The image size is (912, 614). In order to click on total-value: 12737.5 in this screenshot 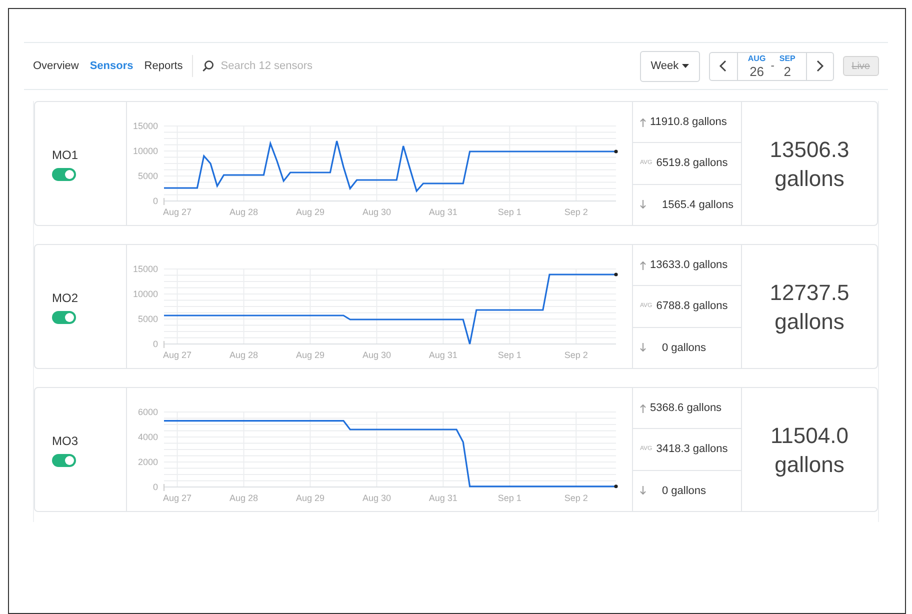, I will do `click(810, 292)`.